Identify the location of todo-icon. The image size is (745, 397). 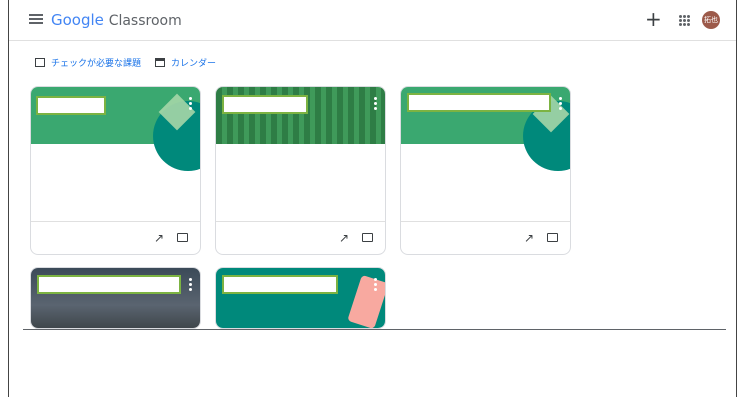
(40, 62).